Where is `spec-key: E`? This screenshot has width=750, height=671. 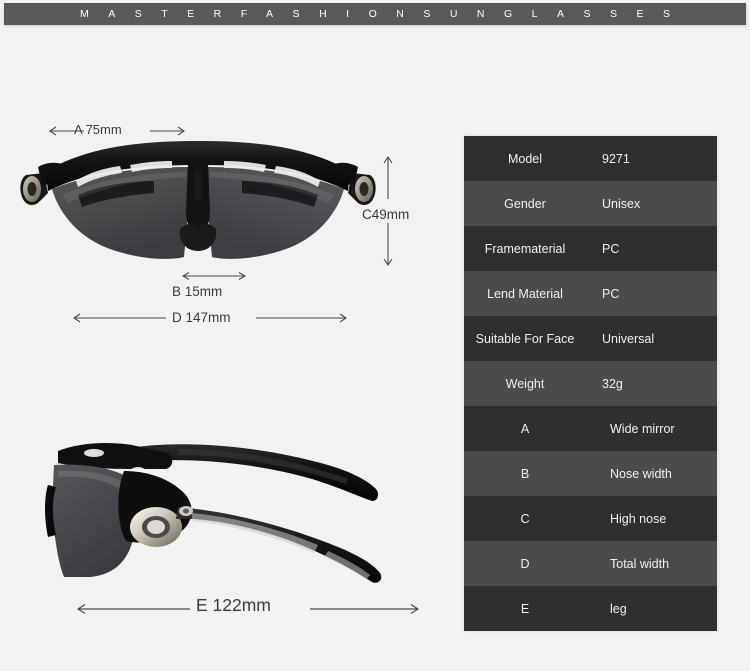
spec-key: E is located at coordinates (525, 608).